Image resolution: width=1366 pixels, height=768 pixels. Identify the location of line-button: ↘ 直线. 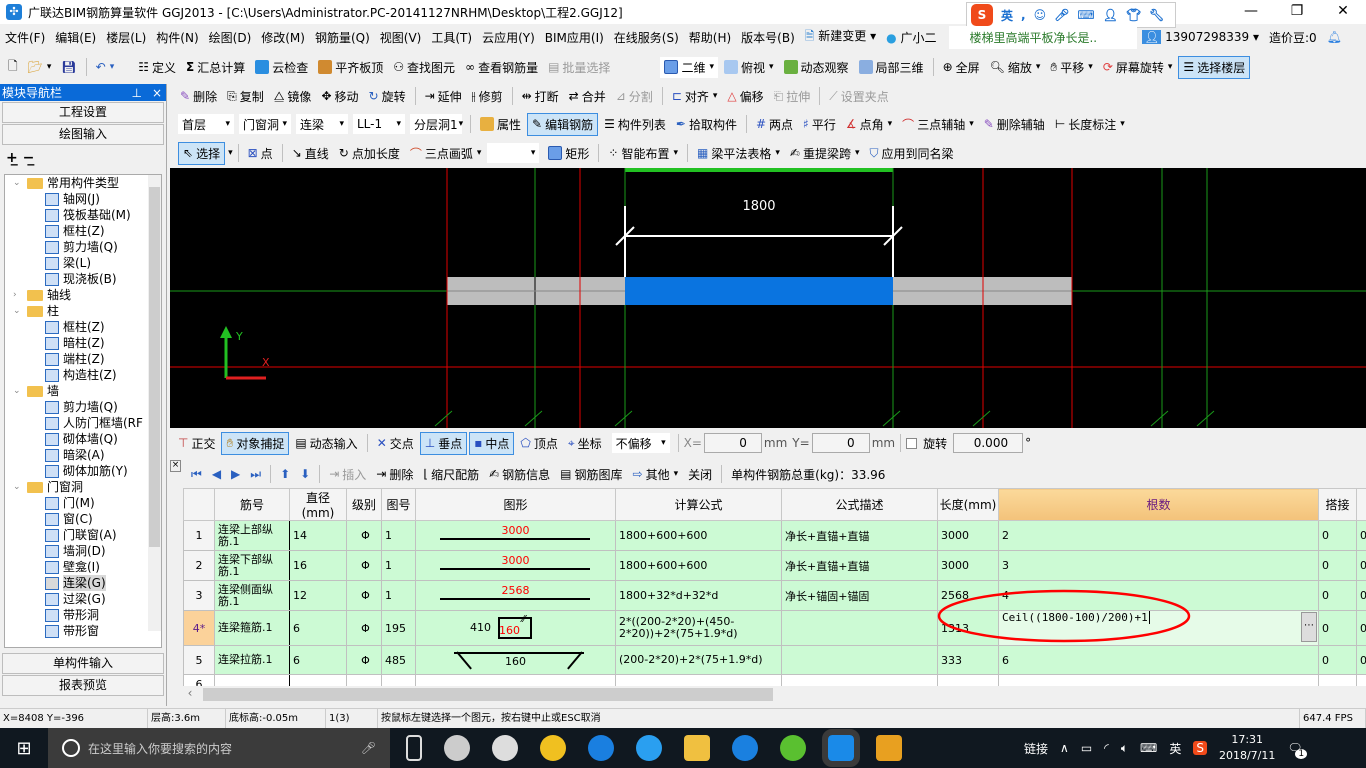
(310, 153).